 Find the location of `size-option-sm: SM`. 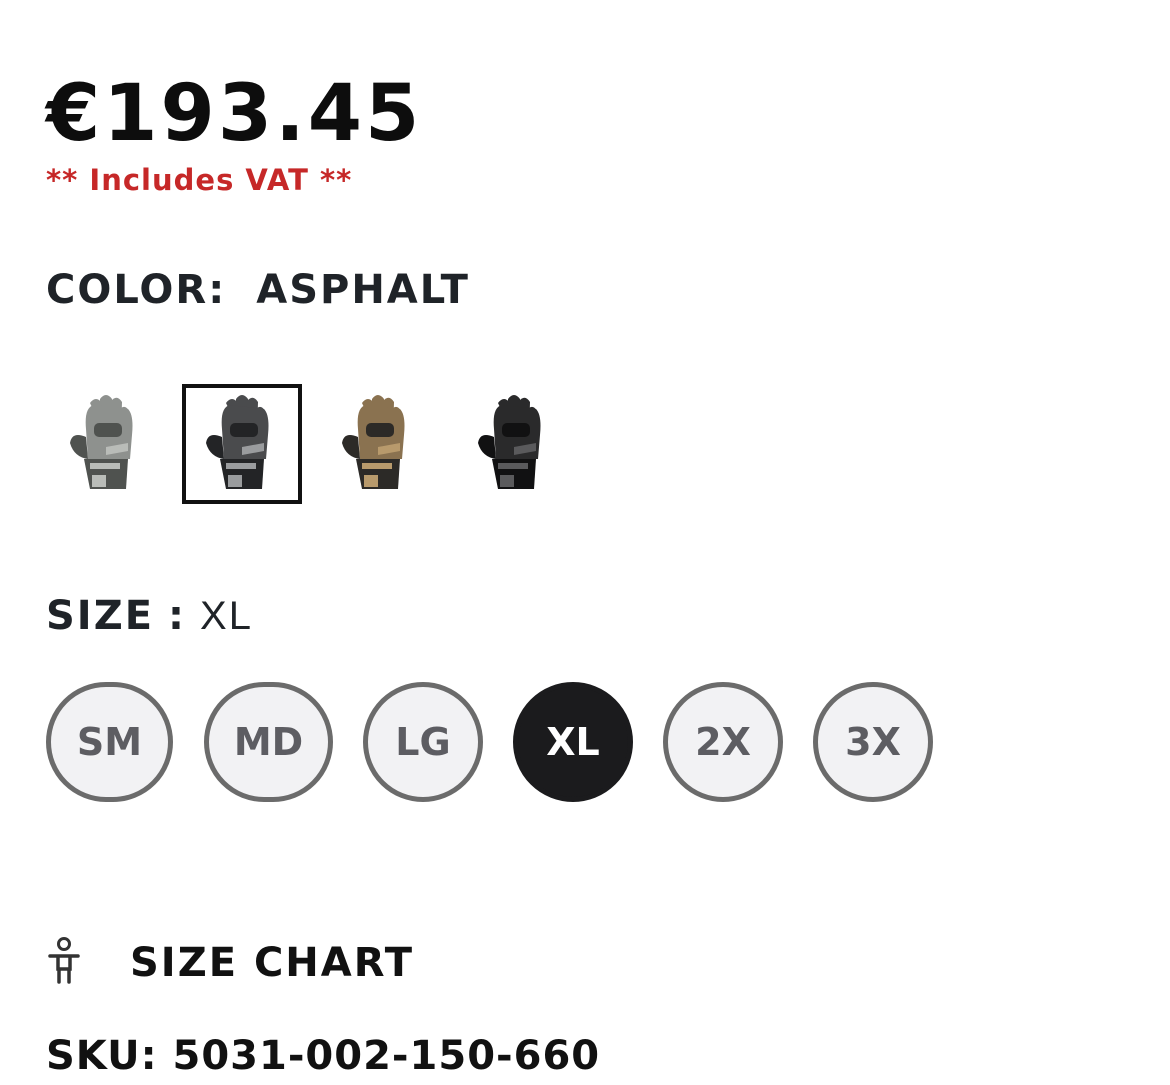

size-option-sm: SM is located at coordinates (109, 742).